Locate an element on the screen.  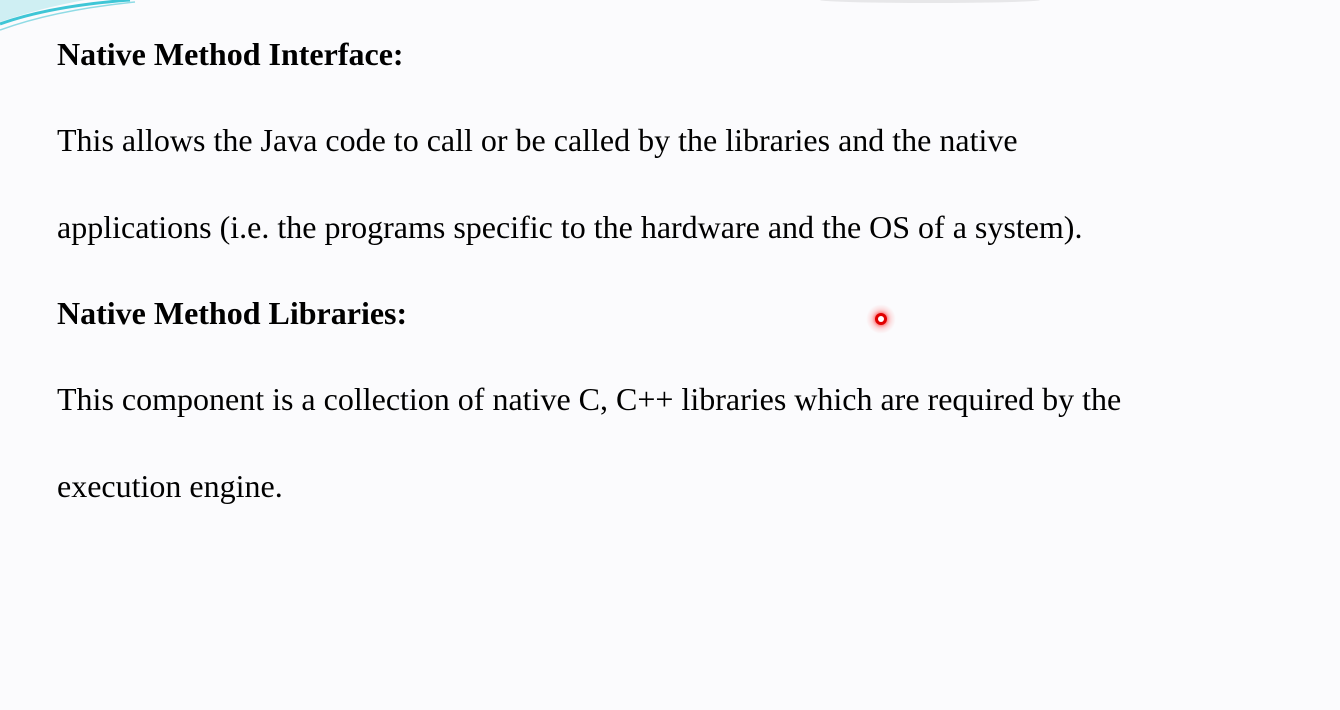
laser-pointer-dot is located at coordinates (881, 319).